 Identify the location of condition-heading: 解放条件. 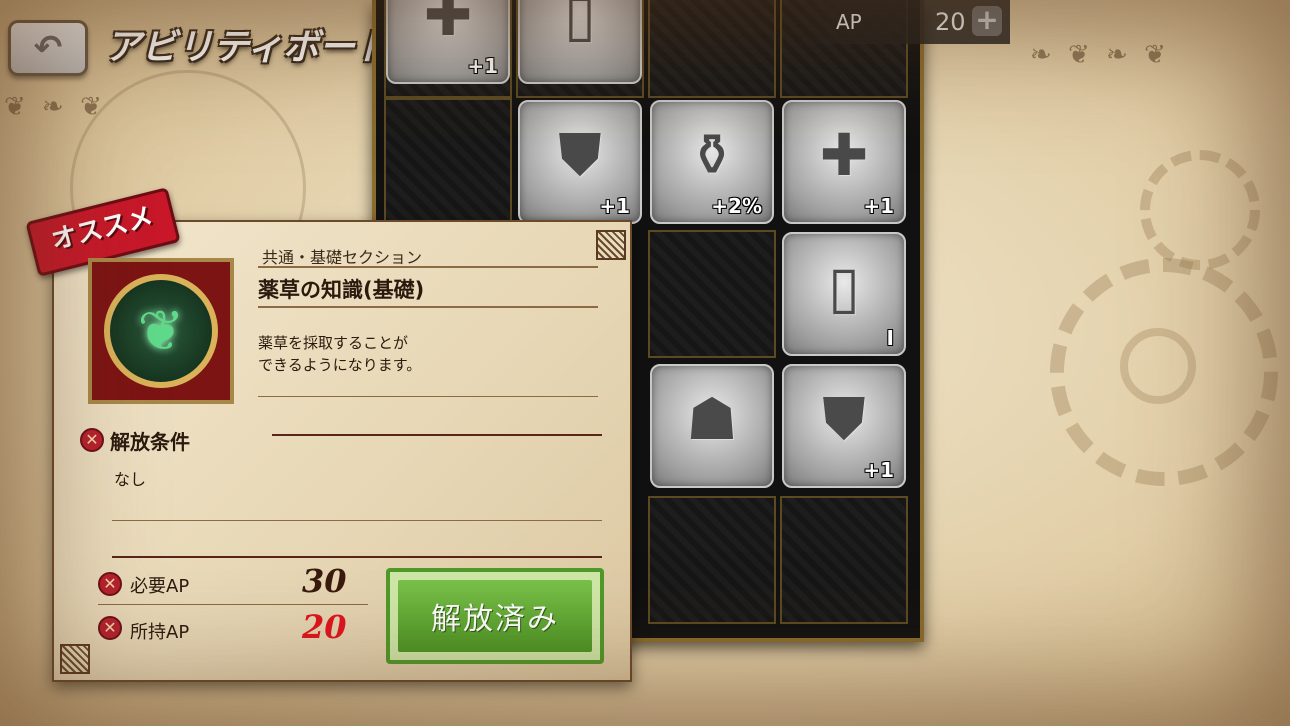
(150, 442).